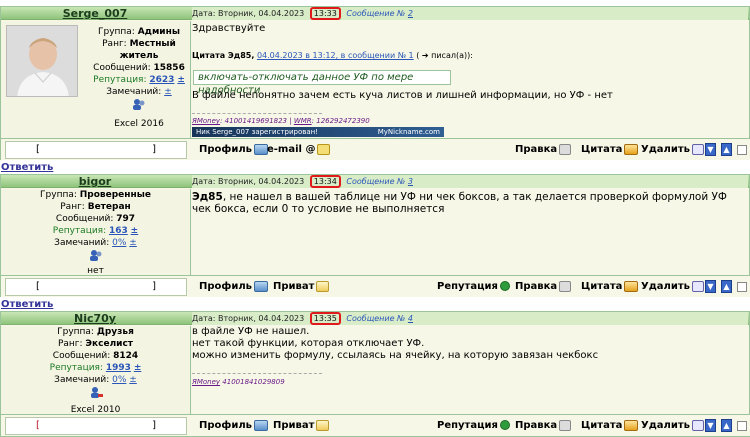  What do you see at coordinates (42, 61) in the screenshot?
I see `avatar` at bounding box center [42, 61].